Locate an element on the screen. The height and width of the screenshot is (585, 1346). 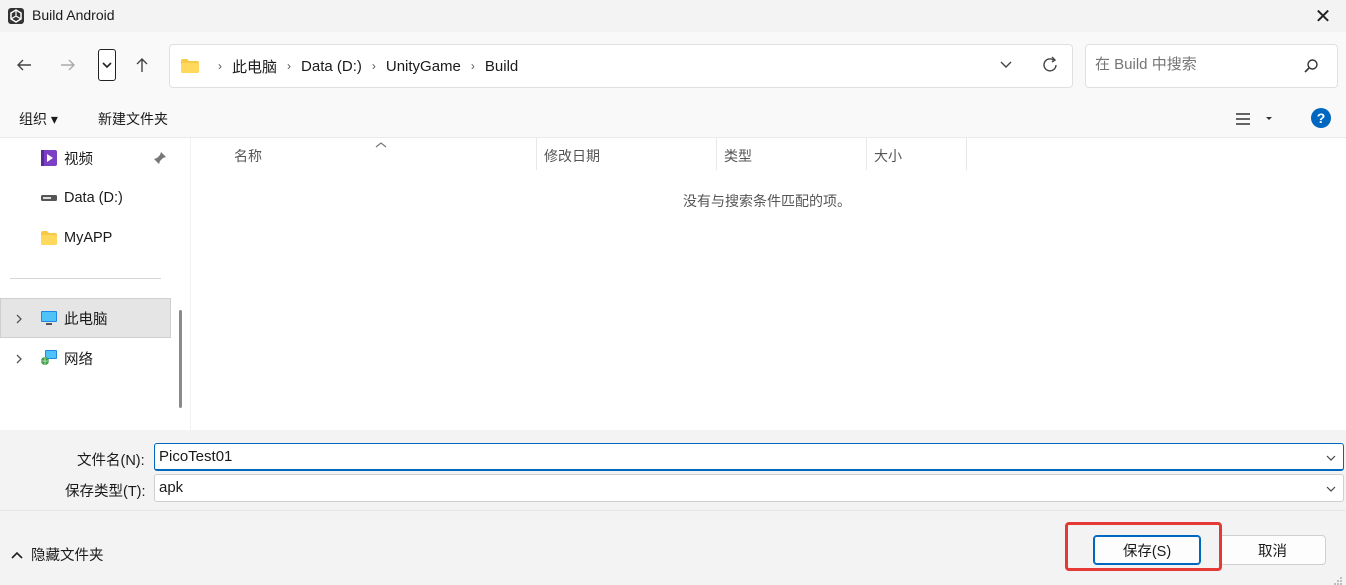
sidebar-item-videos: 视频 is located at coordinates (66, 158).